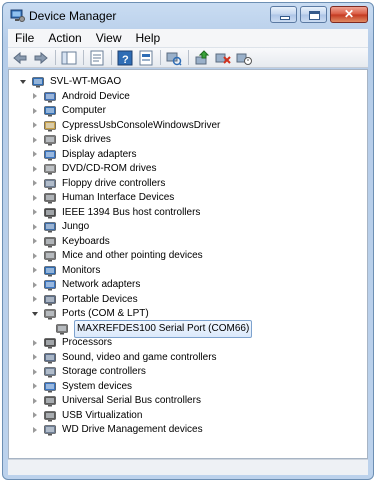 This screenshot has height=484, width=378. Describe the element at coordinates (47, 328) in the screenshot. I see `no-arrow` at that location.